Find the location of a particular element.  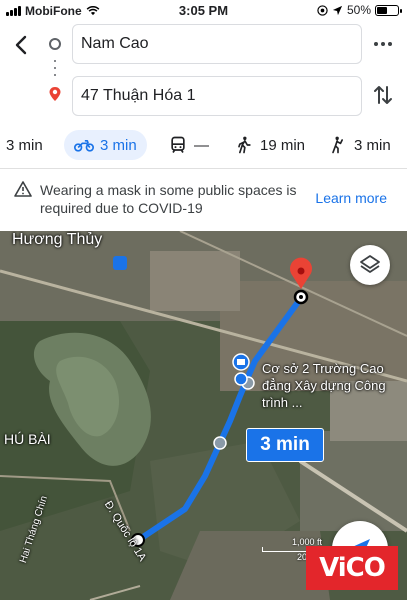

destination-pin-icon is located at coordinates (55, 94).